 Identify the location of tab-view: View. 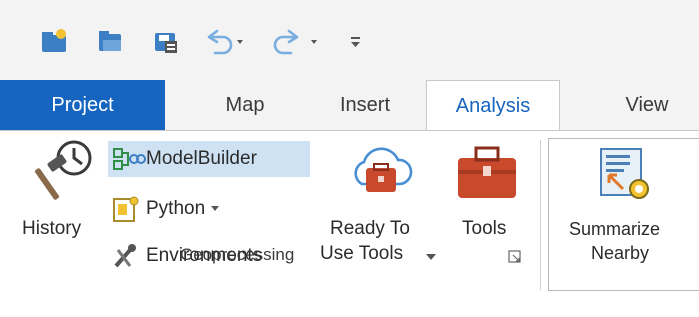
(647, 105).